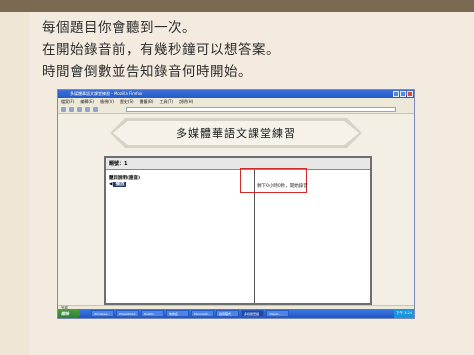  What do you see at coordinates (177, 313) in the screenshot?
I see `taskbar-item: 未命名` at bounding box center [177, 313].